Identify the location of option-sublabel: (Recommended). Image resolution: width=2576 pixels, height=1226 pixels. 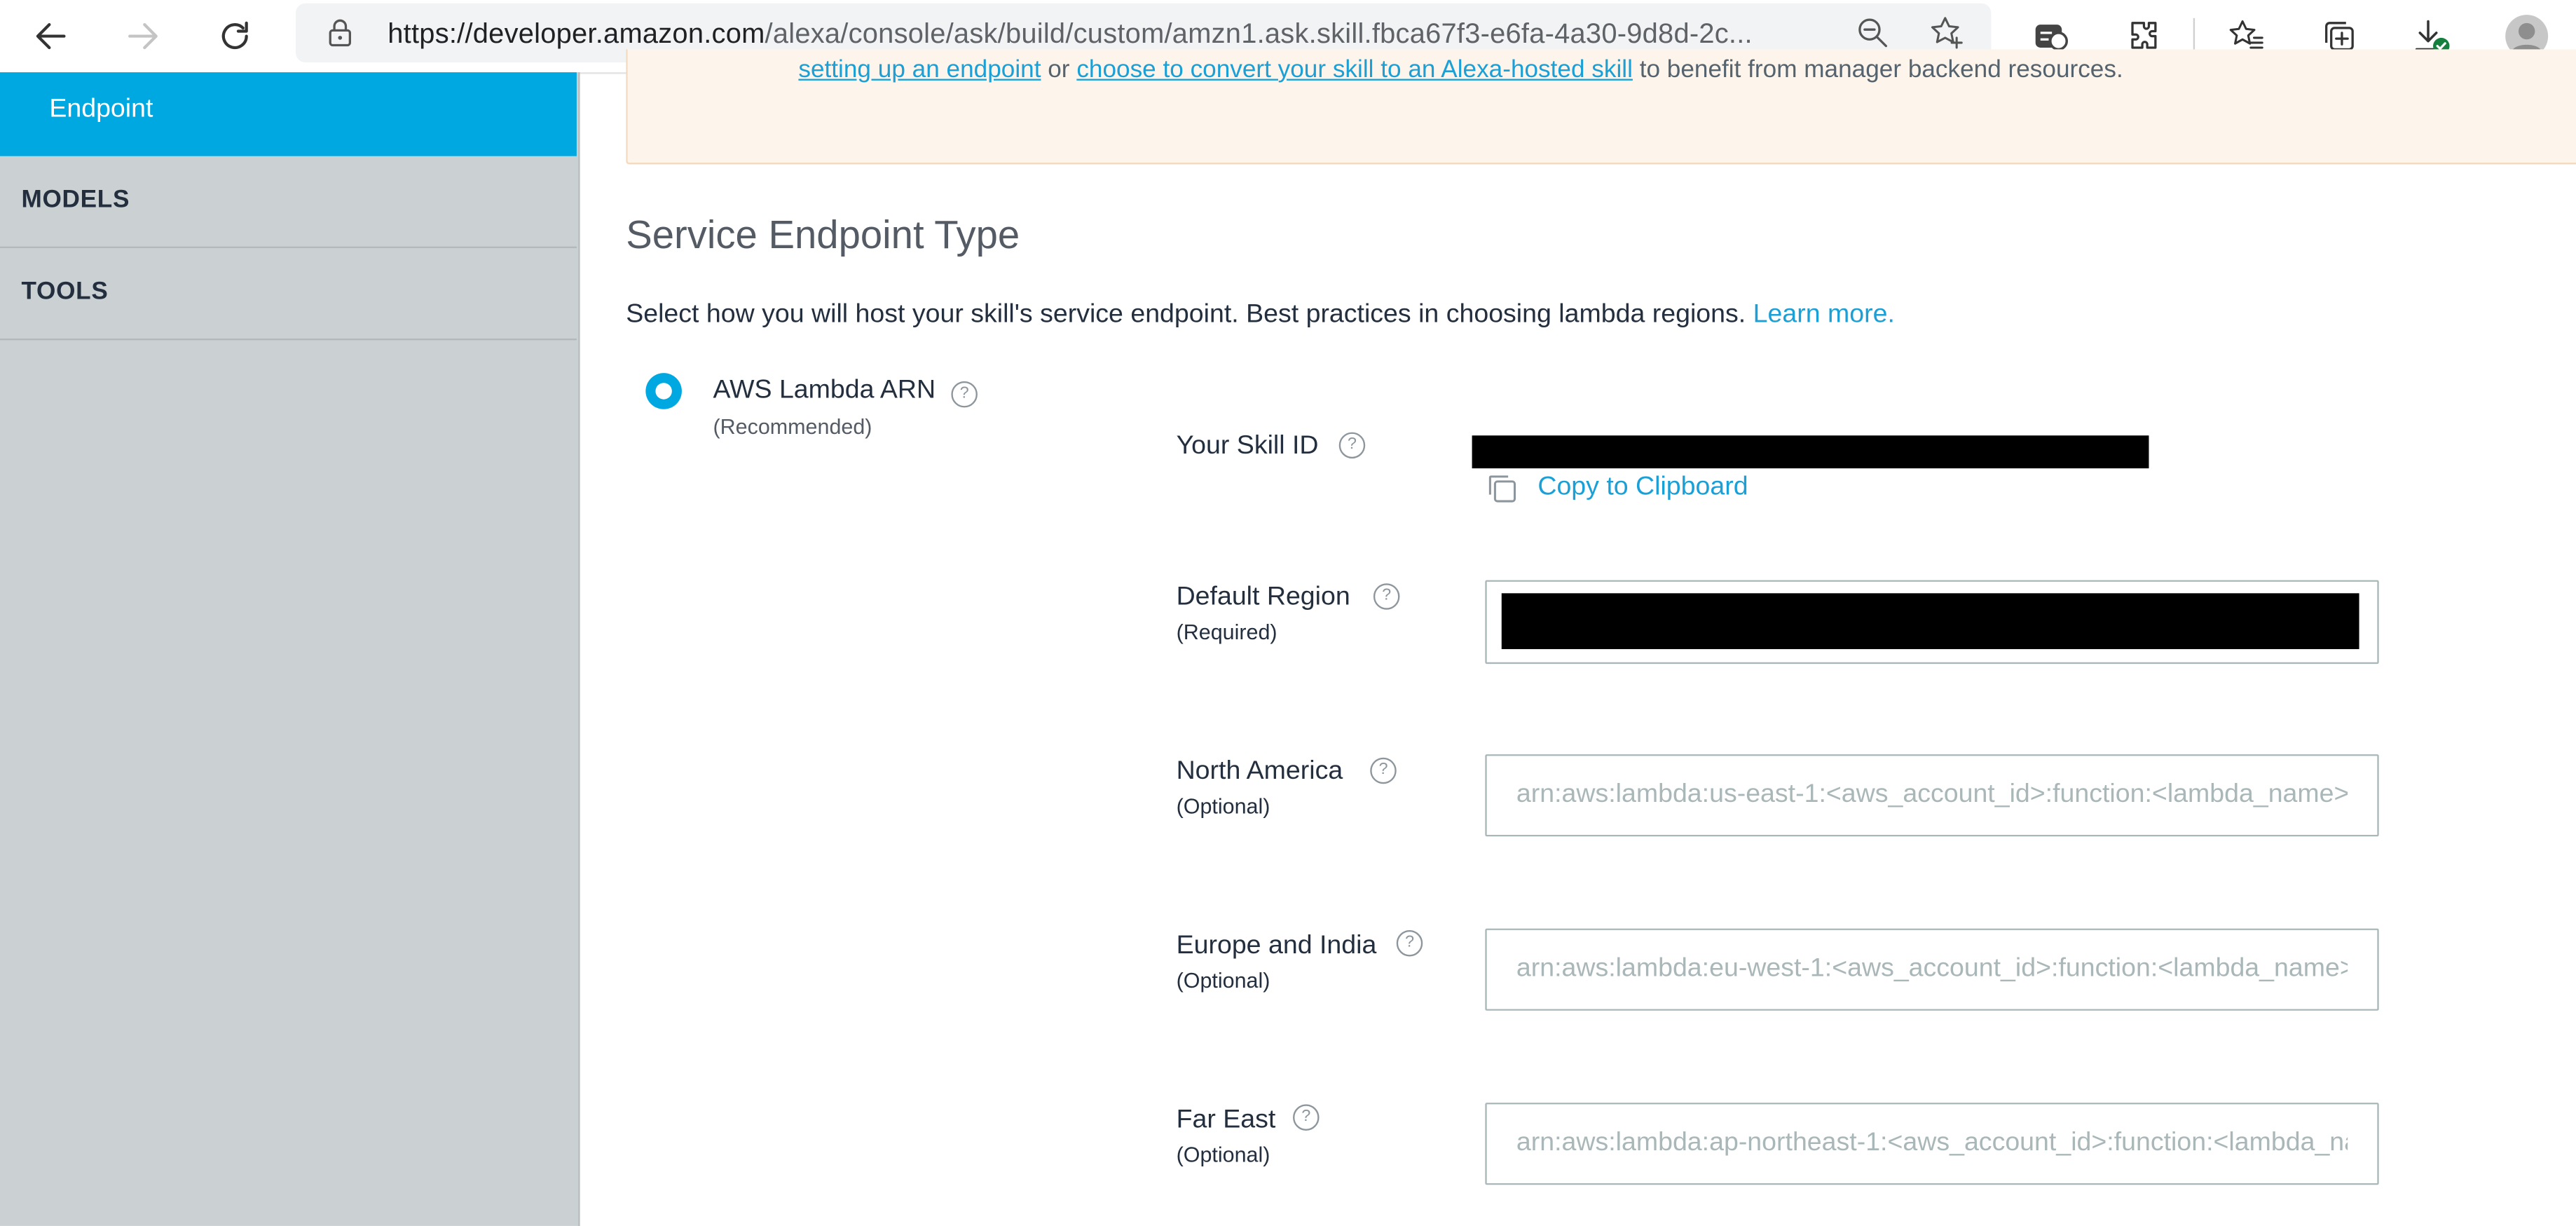
(792, 426).